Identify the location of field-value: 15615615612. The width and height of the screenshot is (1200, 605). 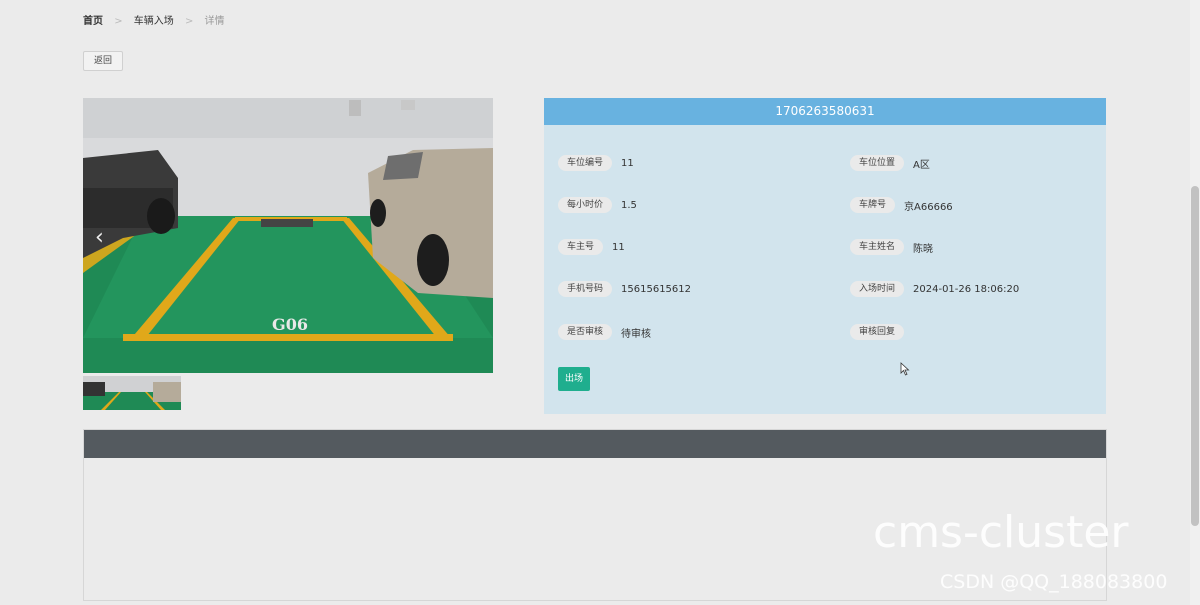
(656, 289).